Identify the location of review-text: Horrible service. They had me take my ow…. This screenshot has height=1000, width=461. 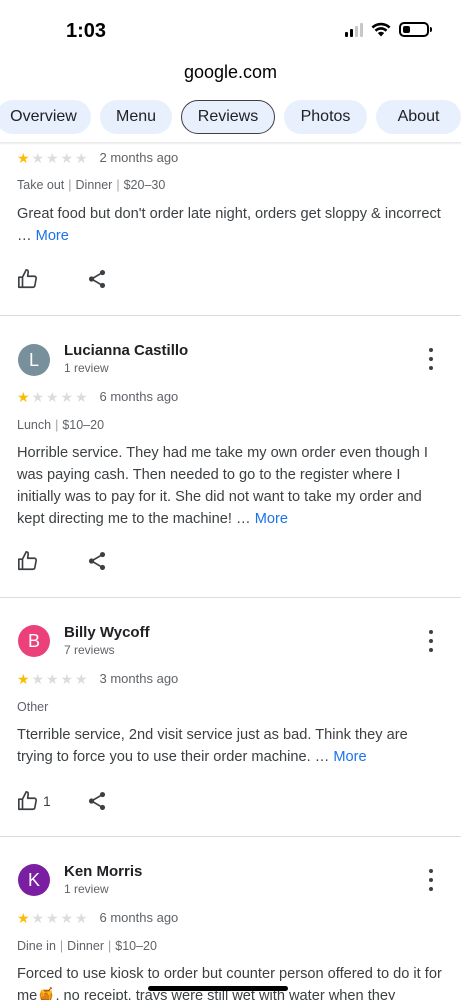
(231, 486).